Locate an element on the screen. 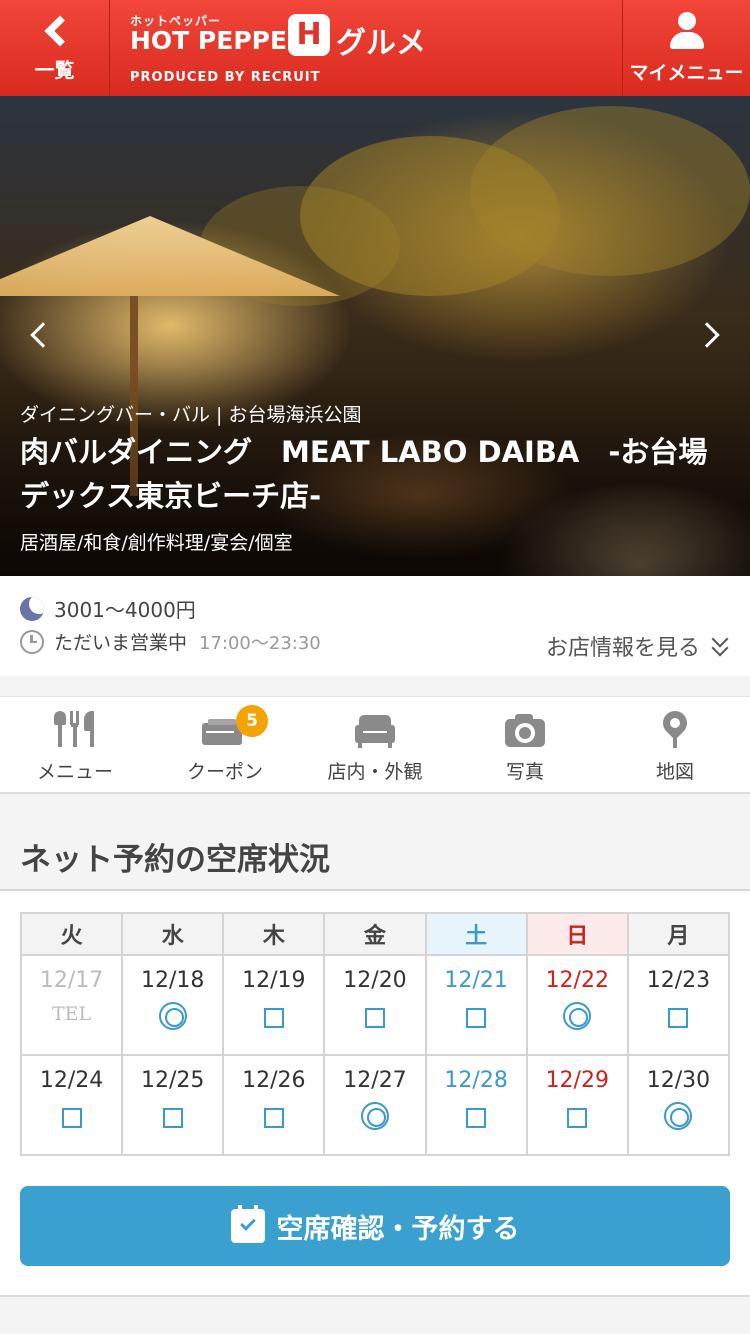 Image resolution: width=750 pixels, height=1334 pixels. calendar-day-cell: 12/26 is located at coordinates (274, 1105).